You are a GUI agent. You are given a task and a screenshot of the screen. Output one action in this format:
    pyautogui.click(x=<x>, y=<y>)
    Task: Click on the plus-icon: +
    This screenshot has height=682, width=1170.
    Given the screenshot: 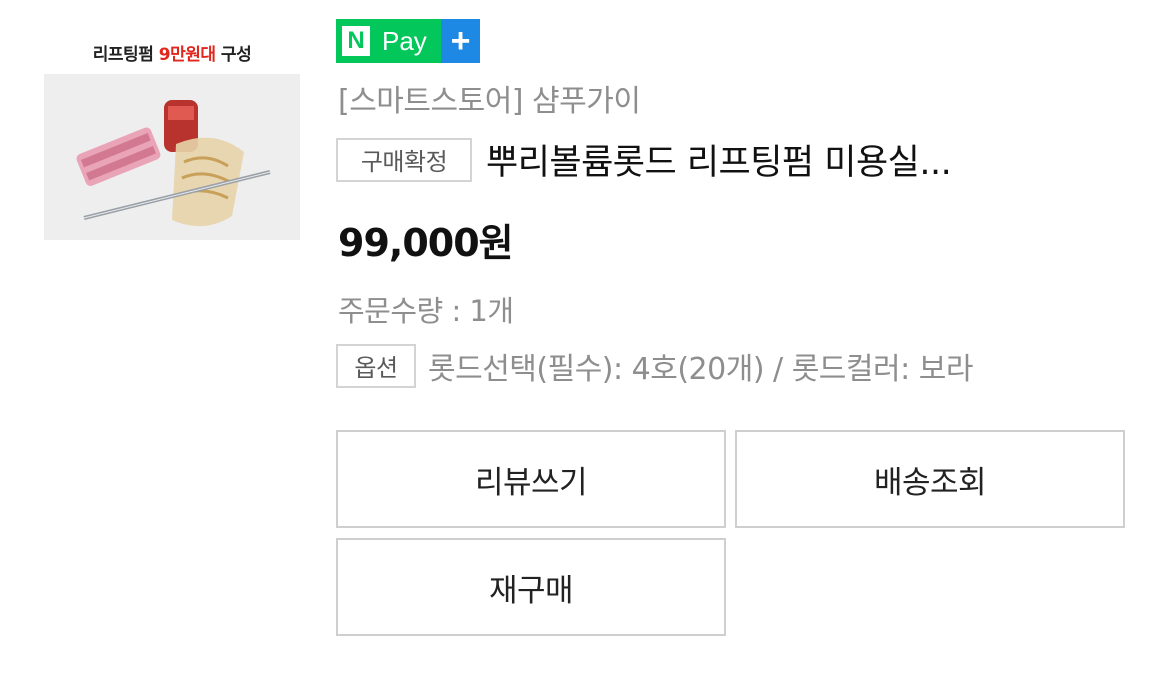 What is the action you would take?
    pyautogui.click(x=460, y=41)
    